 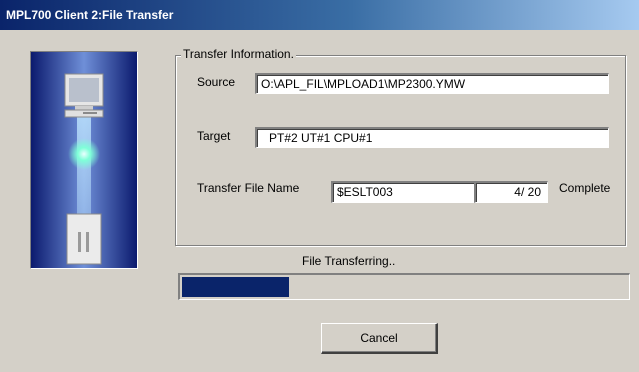 What do you see at coordinates (248, 188) in the screenshot?
I see `transfer-file-name-label: Transfer File Name` at bounding box center [248, 188].